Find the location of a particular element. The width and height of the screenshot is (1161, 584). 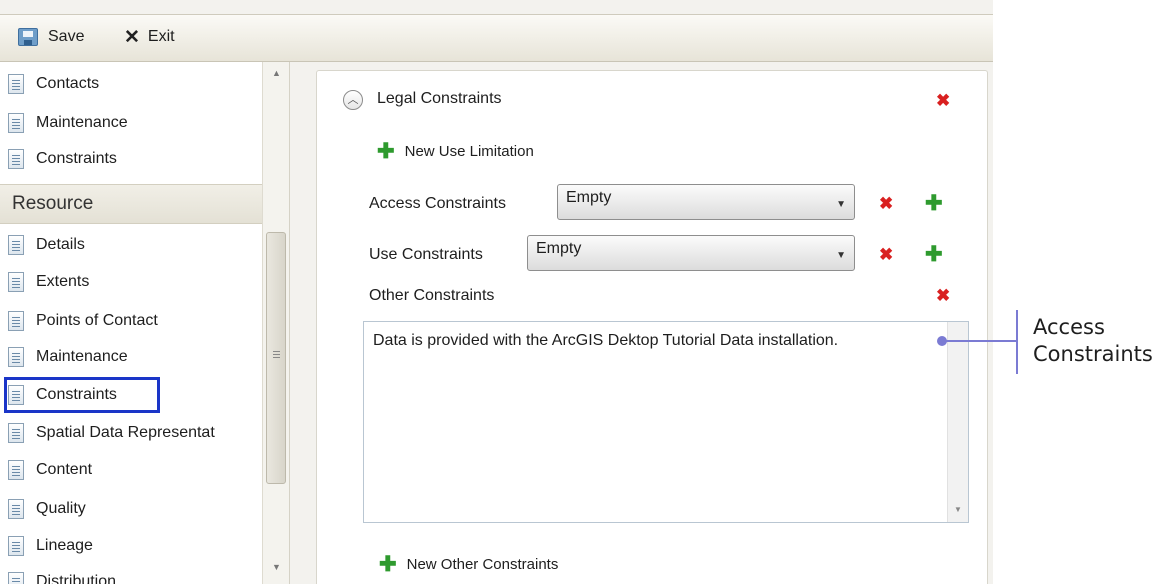

textarea-scrollbar: ▼ is located at coordinates (957, 422).